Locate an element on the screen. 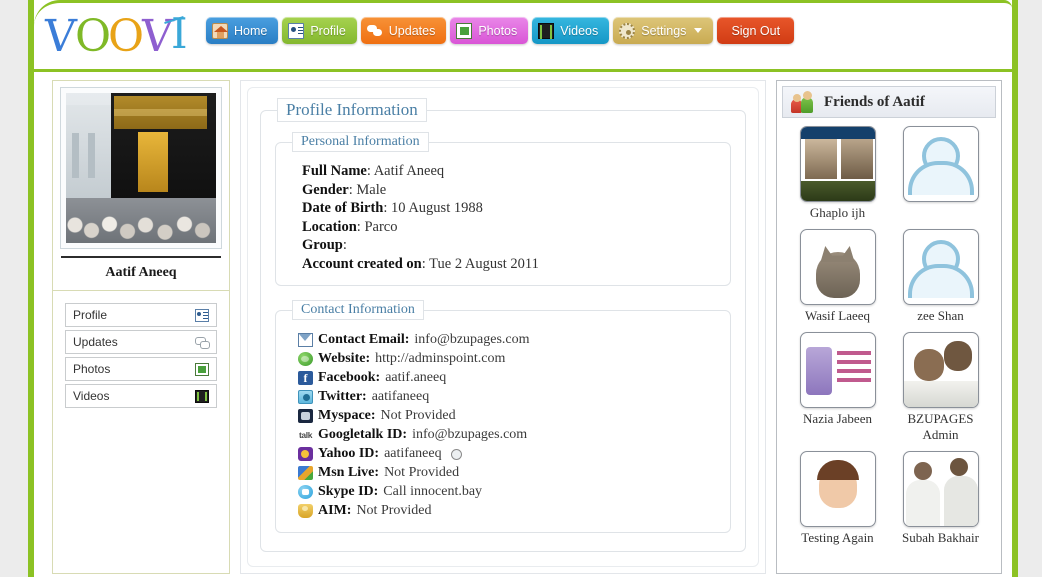  facebook-icon: f is located at coordinates (305, 377).